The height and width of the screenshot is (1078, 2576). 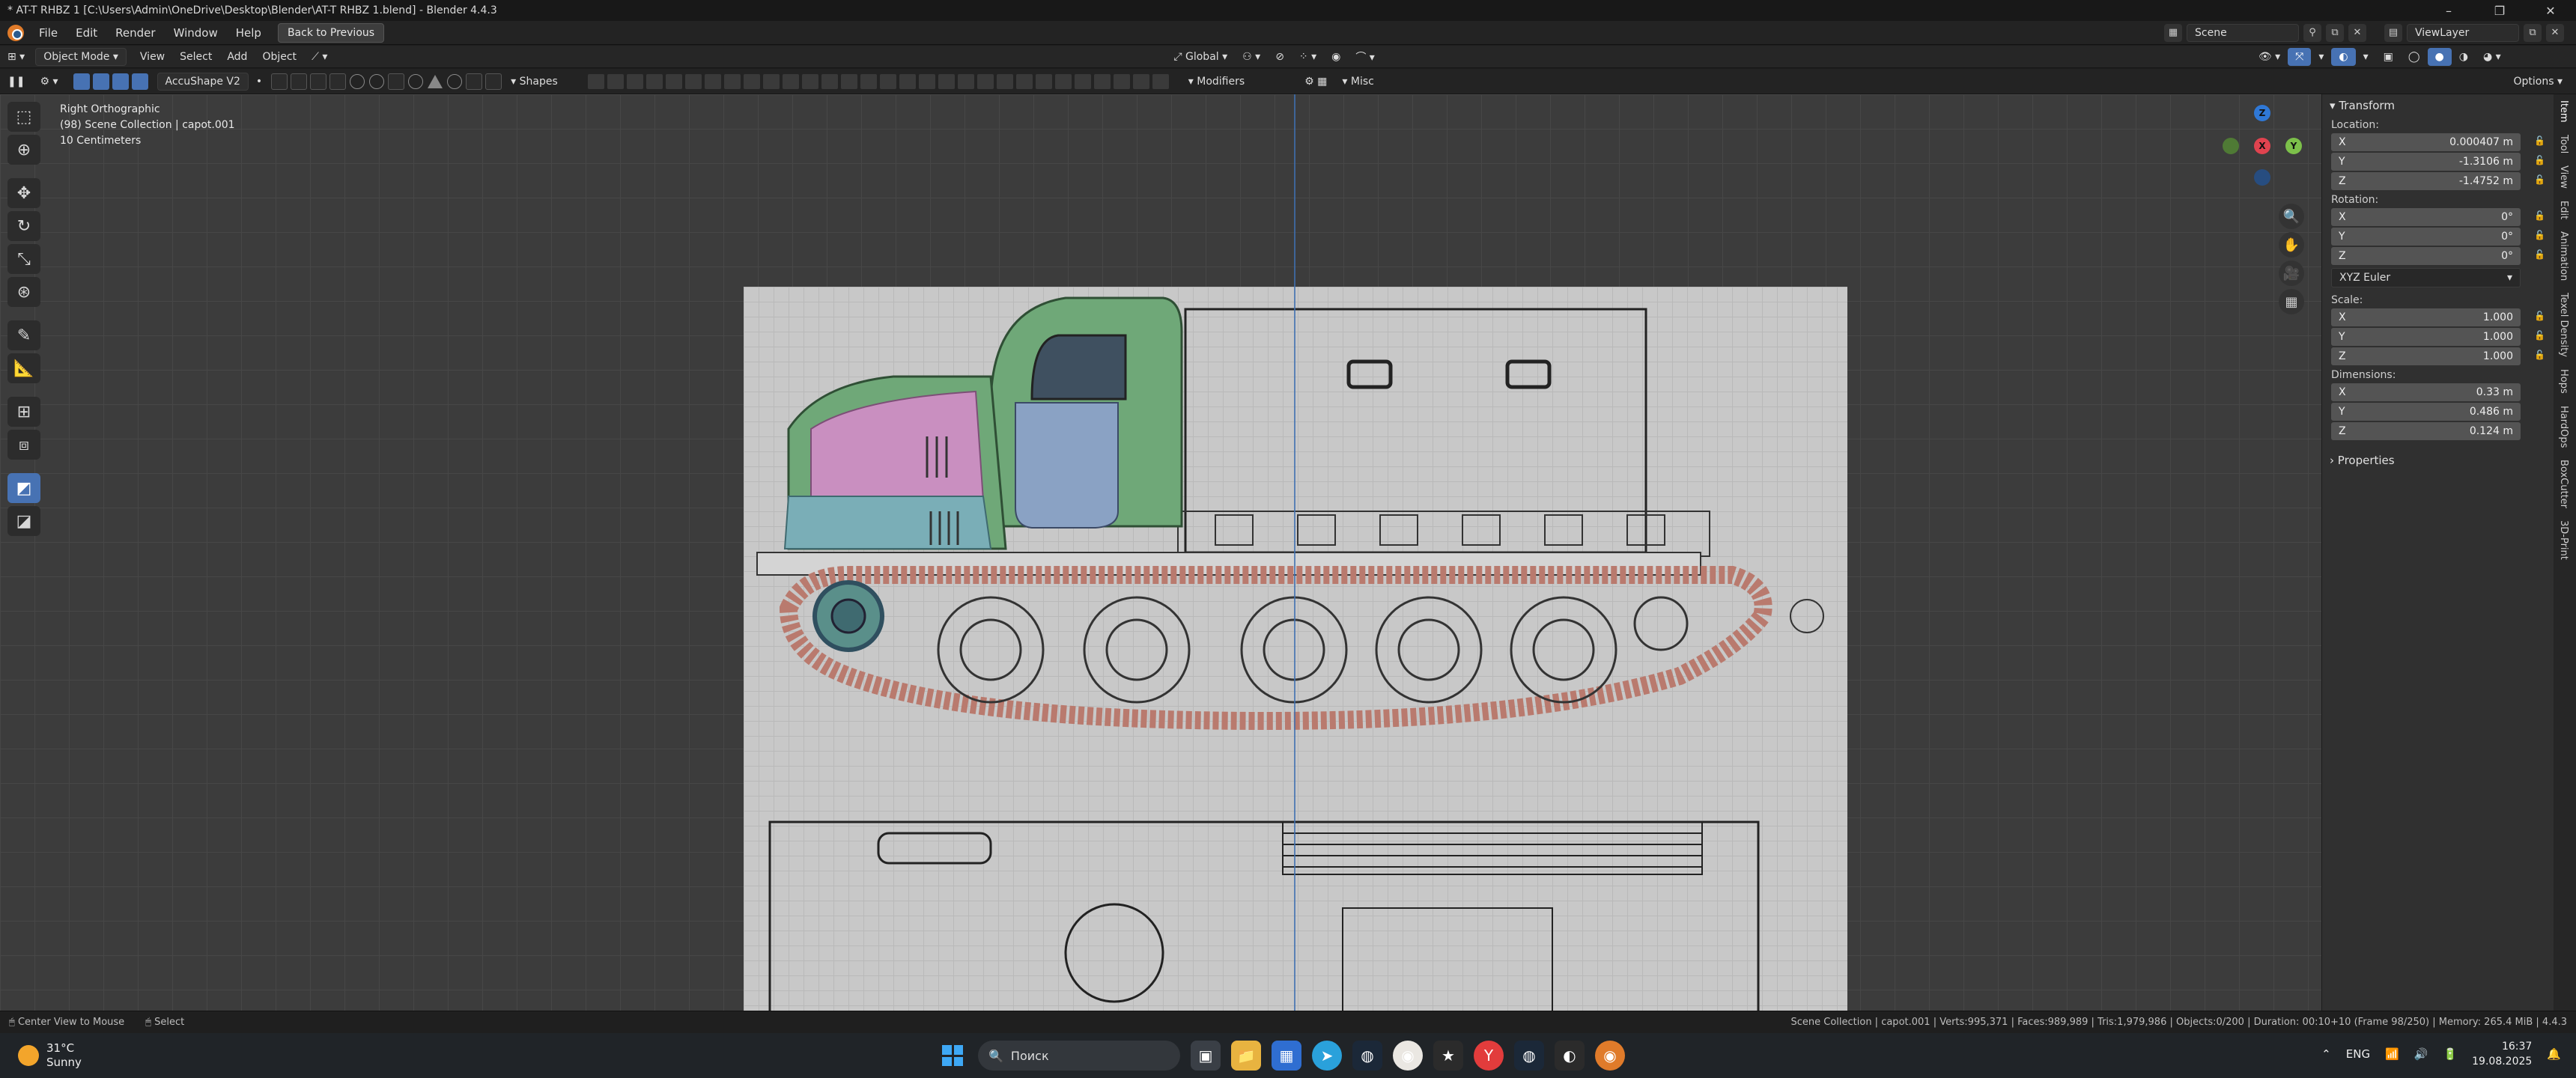 I want to click on overlay-dropdown-icon: ▾, so click(x=2366, y=57).